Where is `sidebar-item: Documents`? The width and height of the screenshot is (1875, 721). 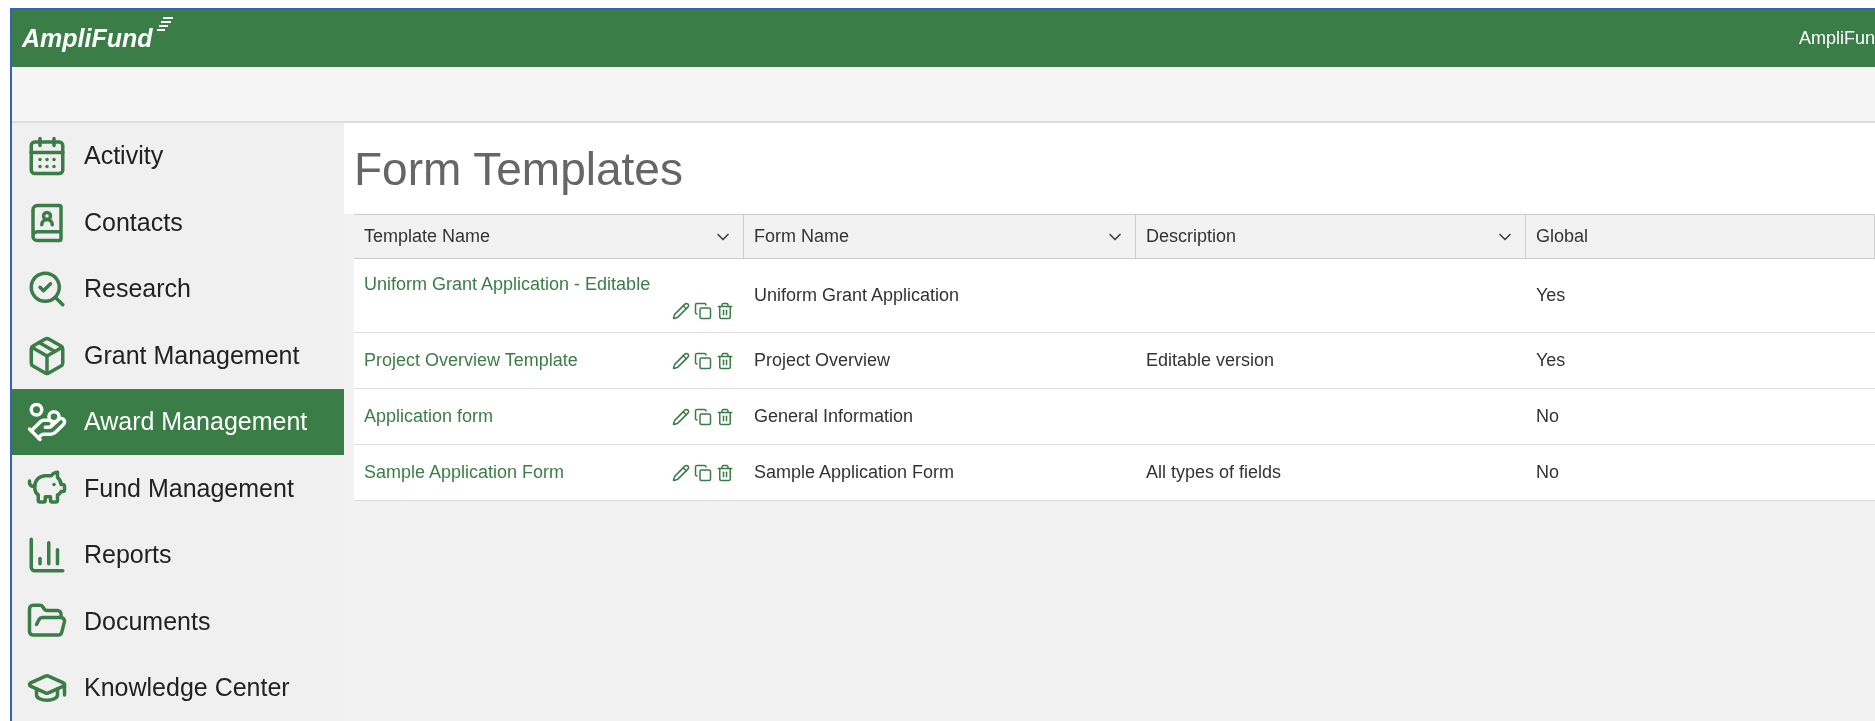
sidebar-item: Documents is located at coordinates (178, 621).